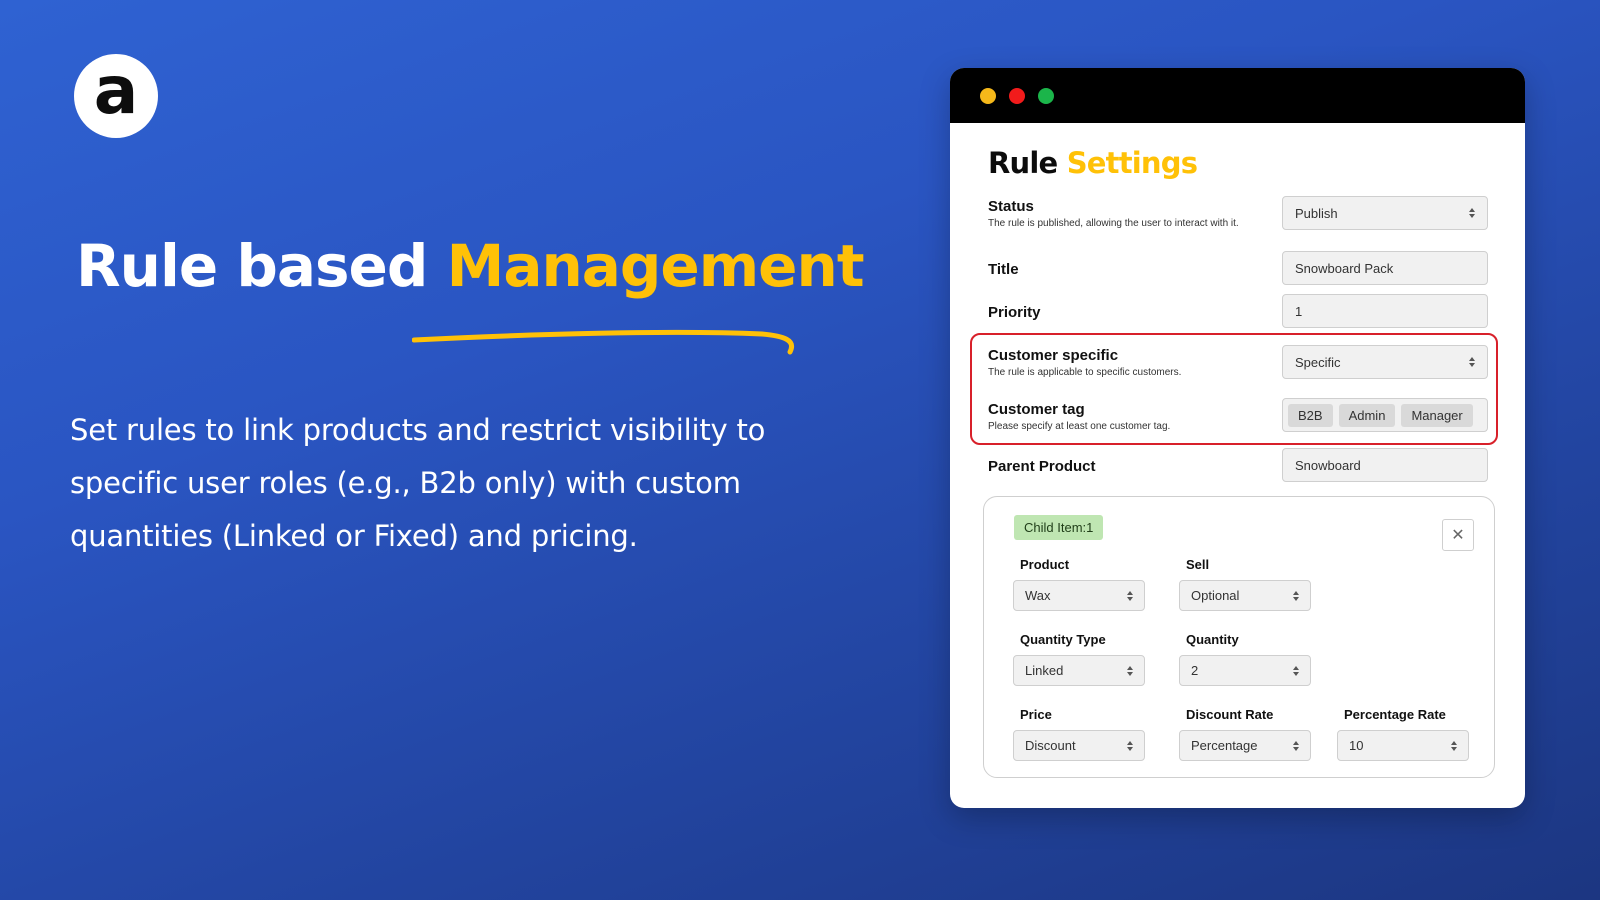 The image size is (1600, 900). Describe the element at coordinates (1395, 714) in the screenshot. I see `child-percentage-rate-label: Percentage Rate` at that location.